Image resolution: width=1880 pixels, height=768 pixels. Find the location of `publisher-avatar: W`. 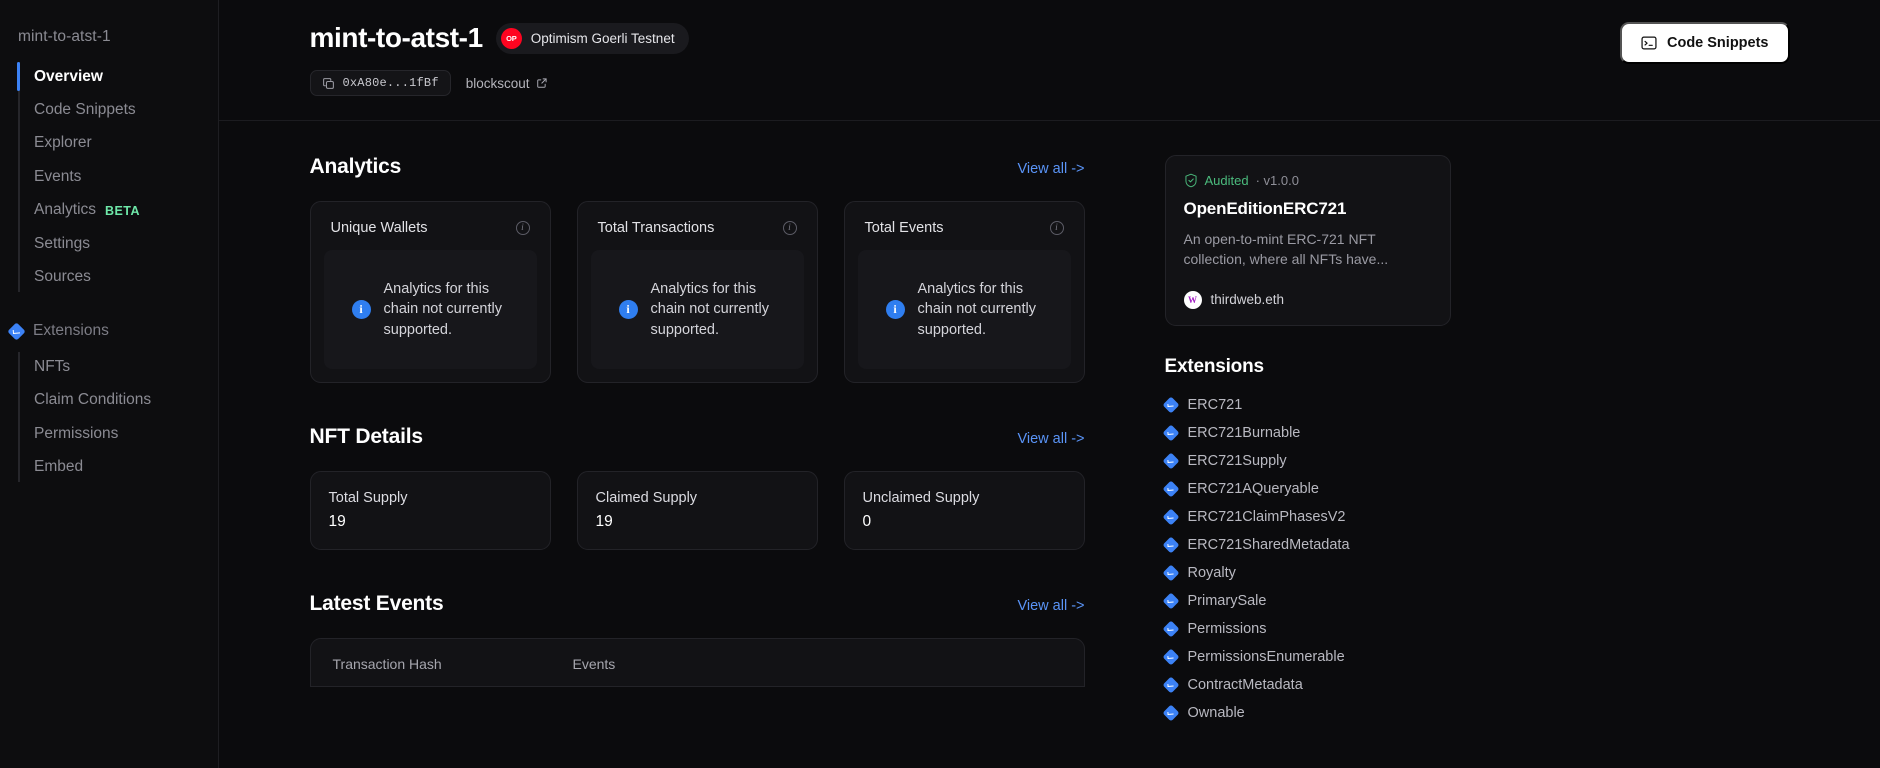

publisher-avatar: W is located at coordinates (1192, 299).